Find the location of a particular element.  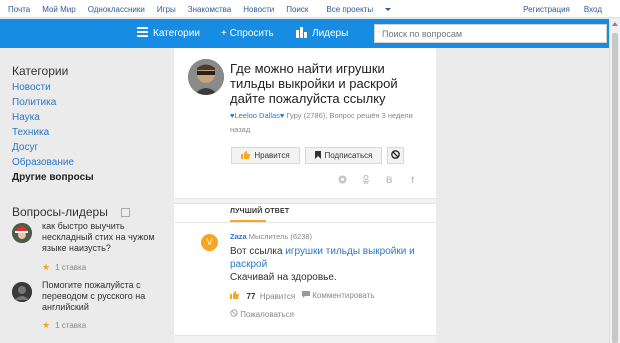

leader-question-line: переводом с русского на is located at coordinates (94, 296).